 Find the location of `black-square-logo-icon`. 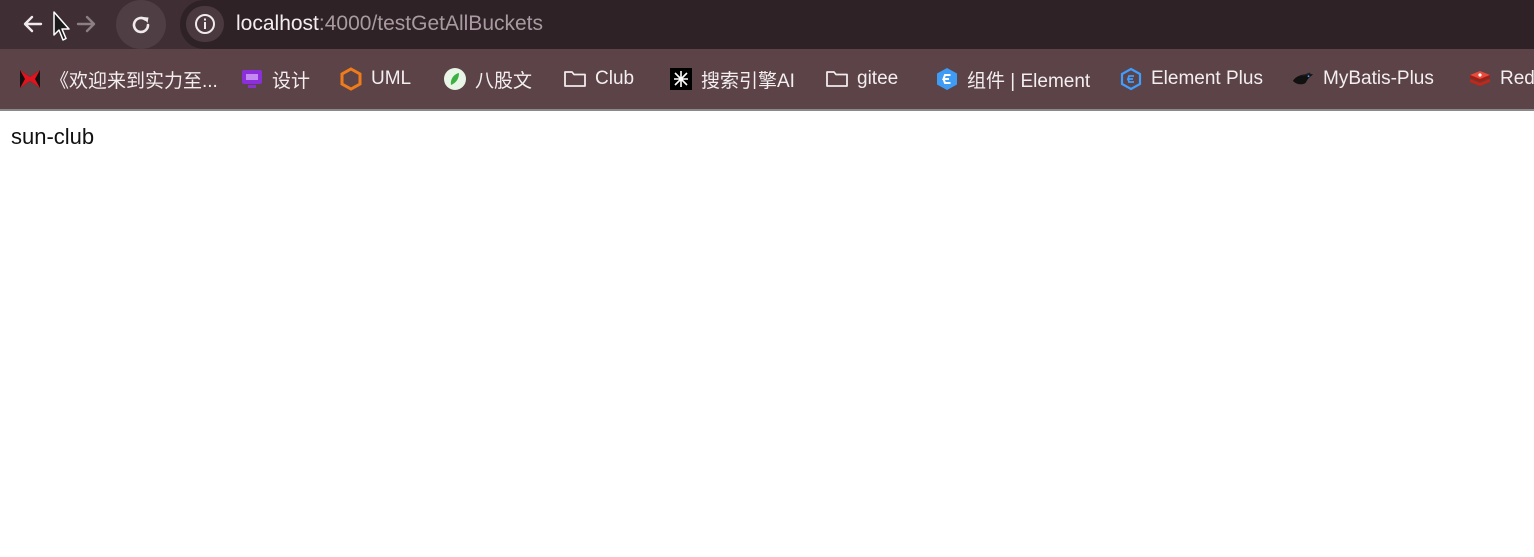

black-square-logo-icon is located at coordinates (681, 79).